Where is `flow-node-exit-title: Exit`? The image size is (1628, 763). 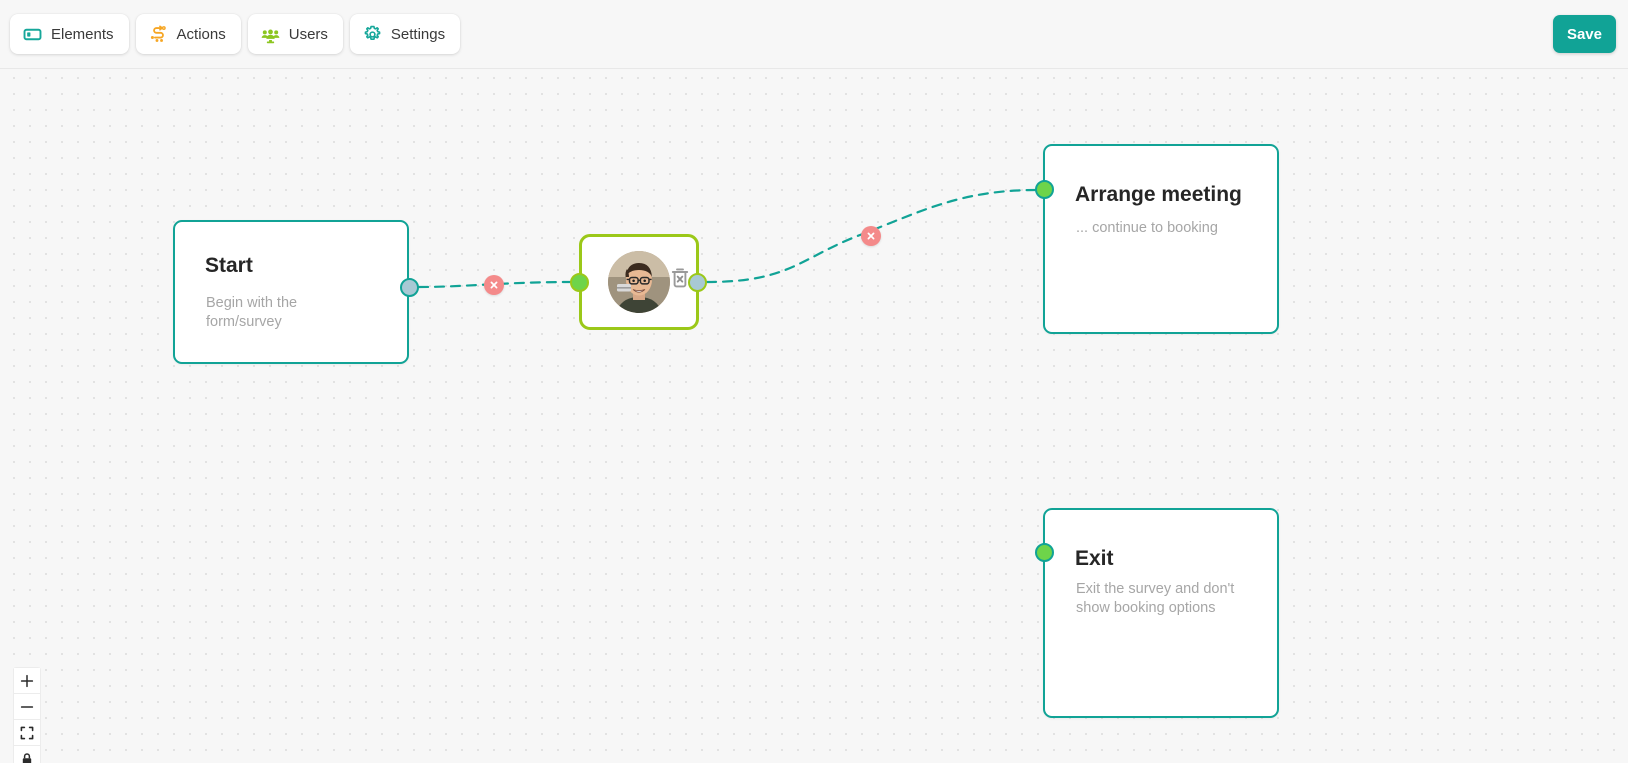 flow-node-exit-title: Exit is located at coordinates (1094, 558).